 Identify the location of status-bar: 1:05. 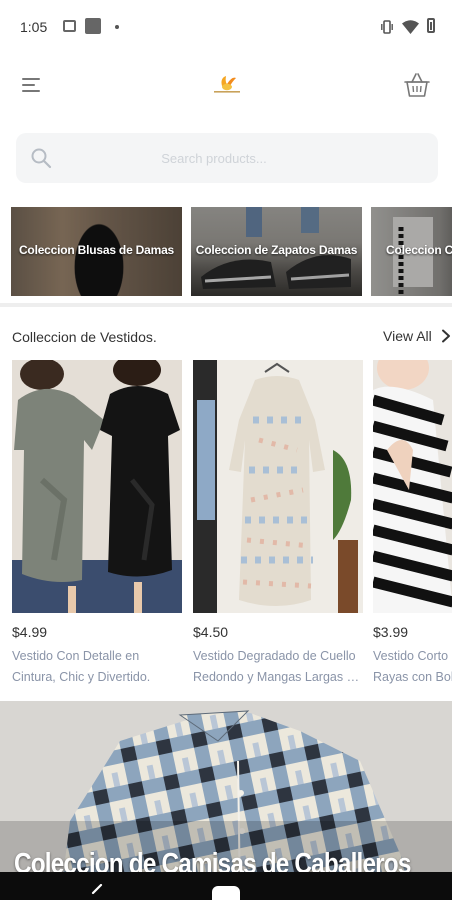
(226, 28).